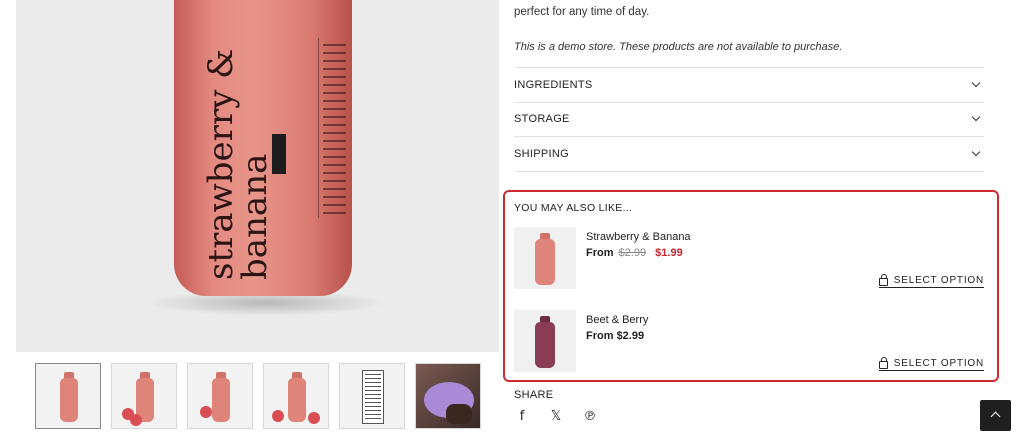 The width and height of the screenshot is (1024, 445). What do you see at coordinates (553, 84) in the screenshot?
I see `accordion-label: INGREDIENTS` at bounding box center [553, 84].